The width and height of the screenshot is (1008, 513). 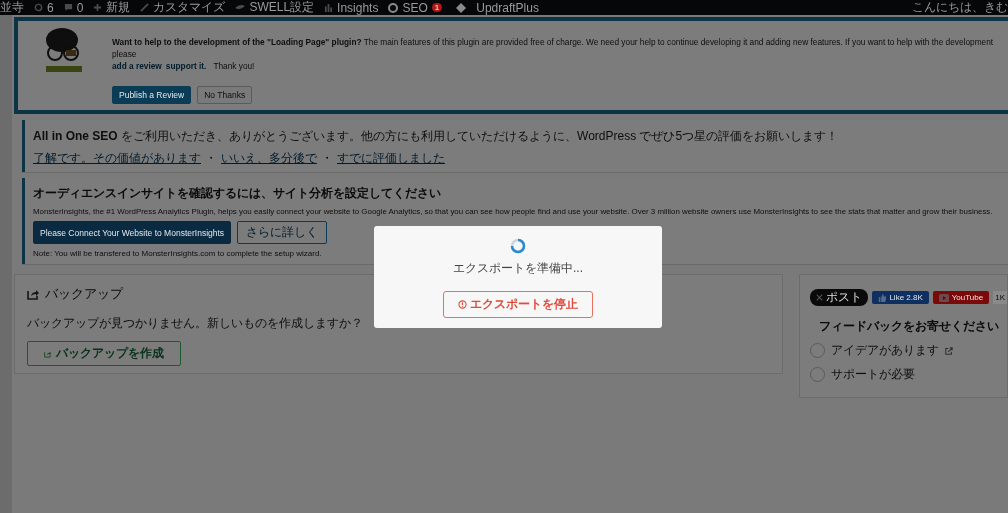 I want to click on bar-chart-icon, so click(x=329, y=7).